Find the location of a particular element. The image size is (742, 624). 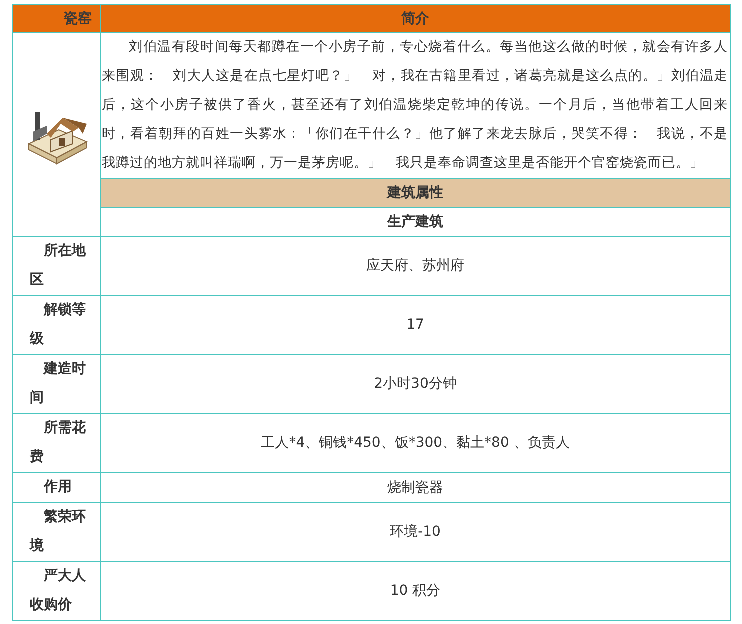

category-label: 生产建筑 is located at coordinates (416, 222).